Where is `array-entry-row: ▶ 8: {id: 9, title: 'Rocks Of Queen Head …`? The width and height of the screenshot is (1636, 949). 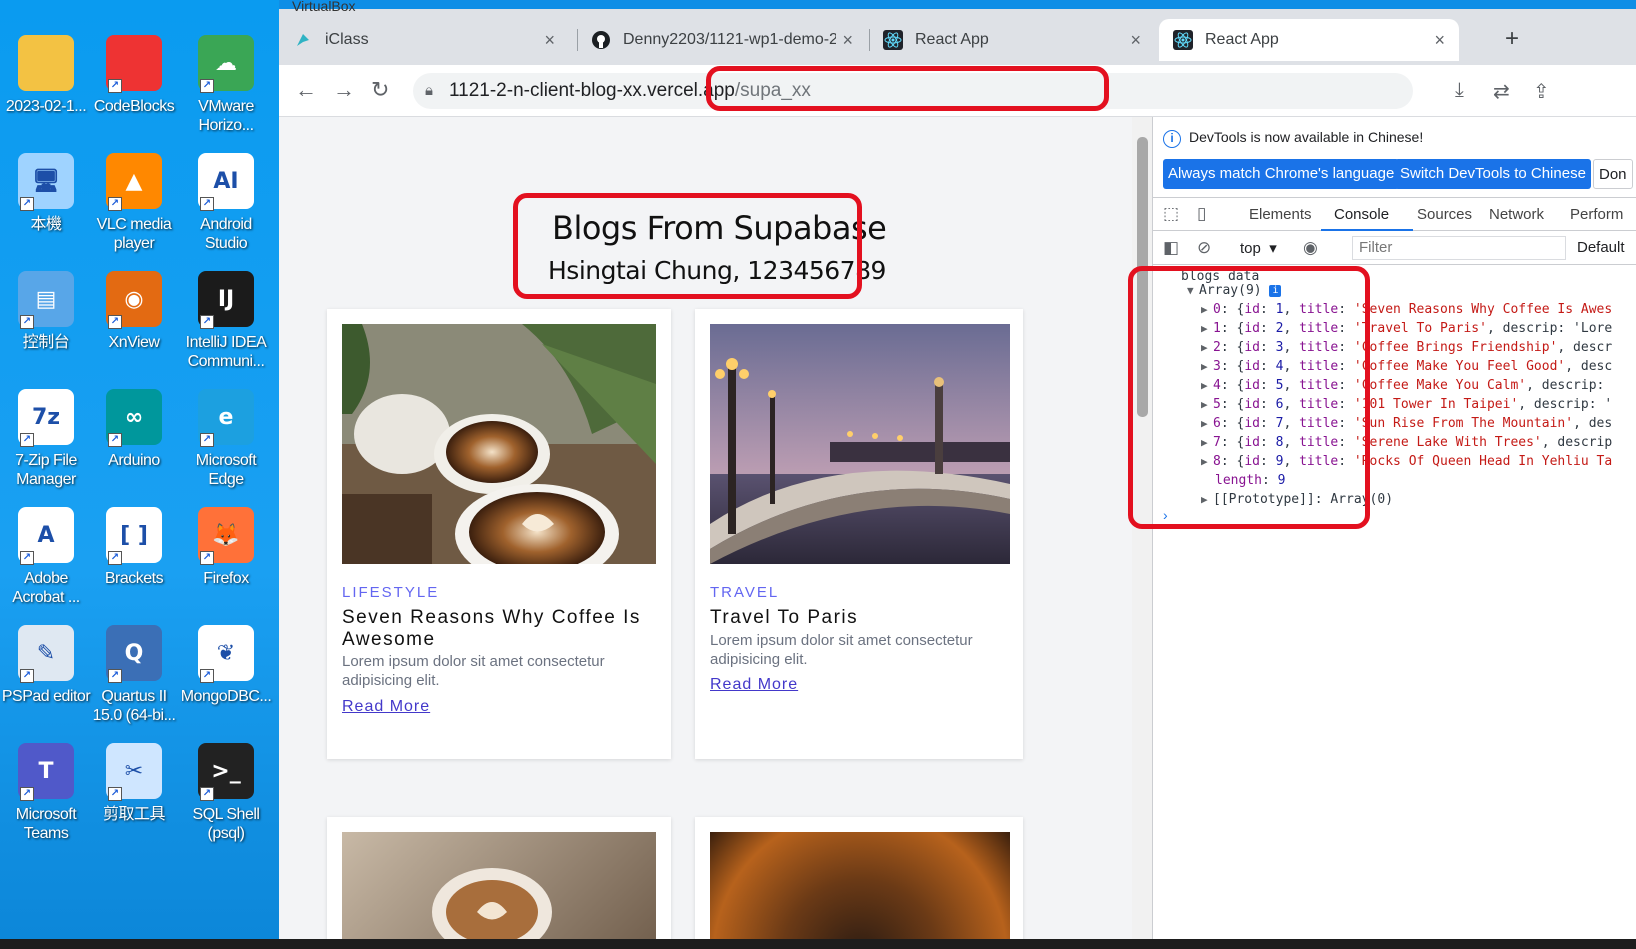
array-entry-row: ▶ 8: {id: 9, title: 'Rocks Of Queen Head … is located at coordinates (1394, 461).